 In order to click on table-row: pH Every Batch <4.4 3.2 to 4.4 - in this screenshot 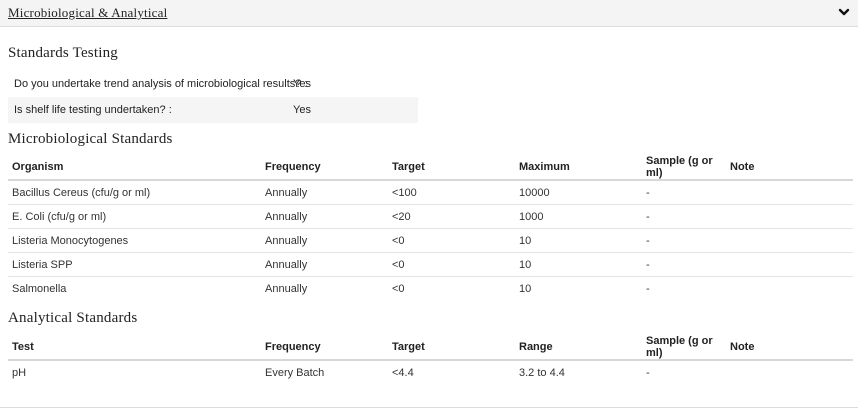, I will do `click(430, 372)`.